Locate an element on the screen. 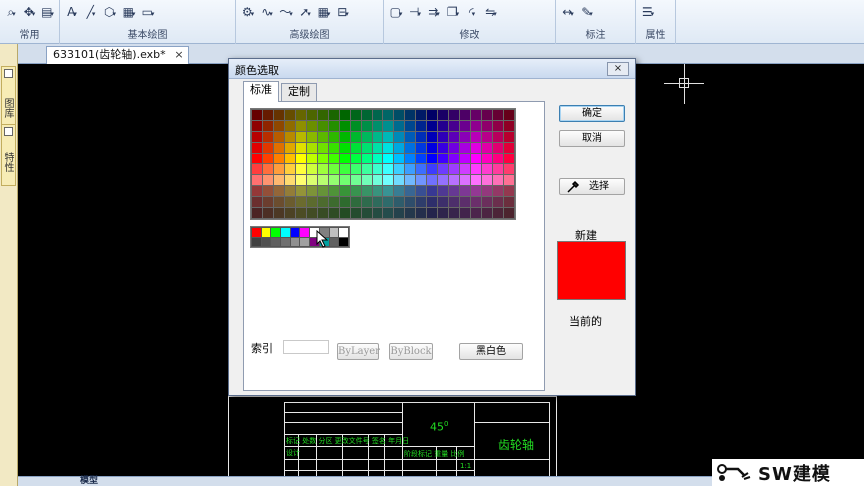 This screenshot has height=486, width=864. ok-button: 确定 is located at coordinates (592, 113).